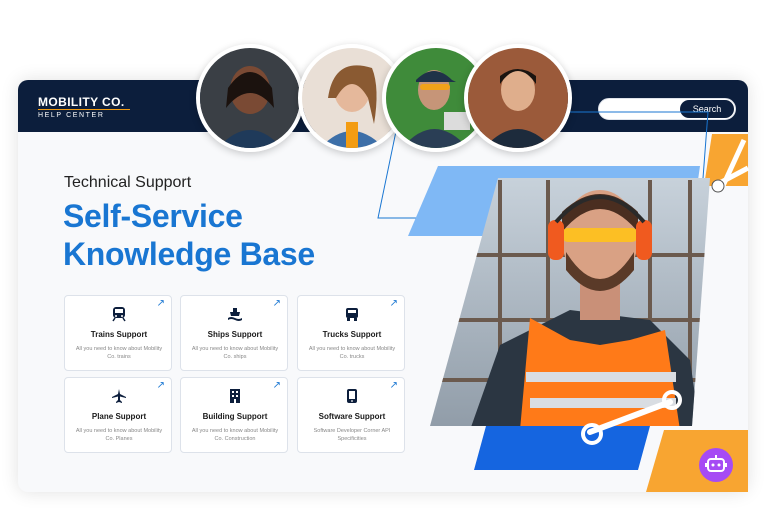 The height and width of the screenshot is (509, 768). I want to click on chatbot-icon, so click(716, 463).